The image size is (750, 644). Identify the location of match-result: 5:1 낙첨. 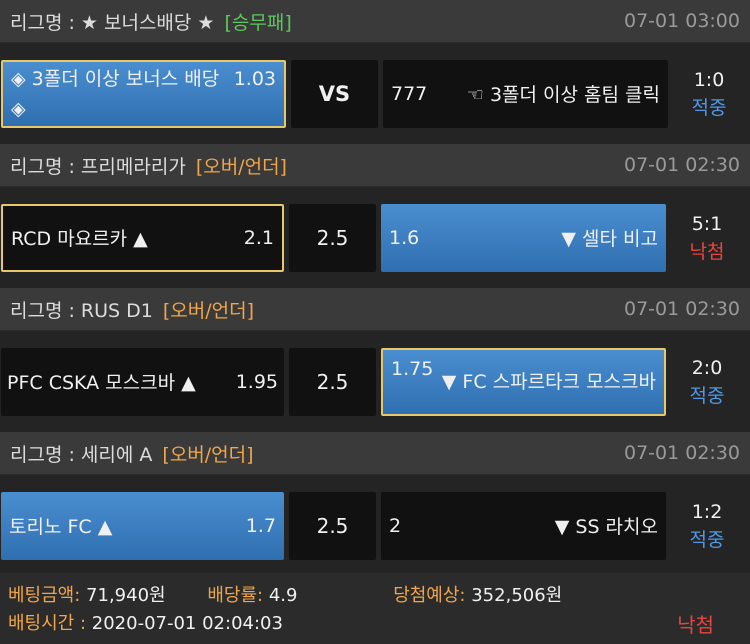
(707, 238).